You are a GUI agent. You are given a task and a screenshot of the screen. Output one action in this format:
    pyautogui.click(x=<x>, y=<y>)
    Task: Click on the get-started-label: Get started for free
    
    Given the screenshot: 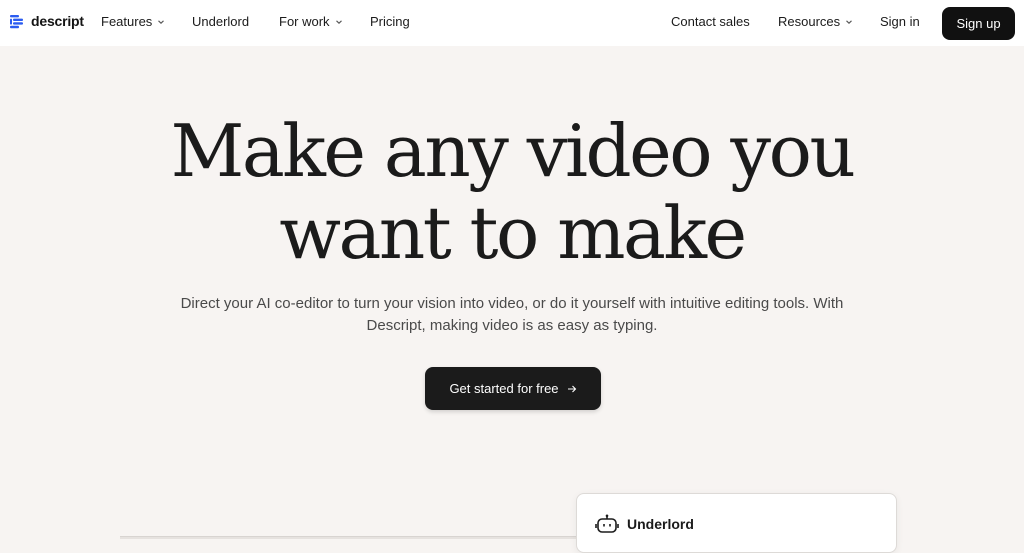 What is the action you would take?
    pyautogui.click(x=504, y=388)
    